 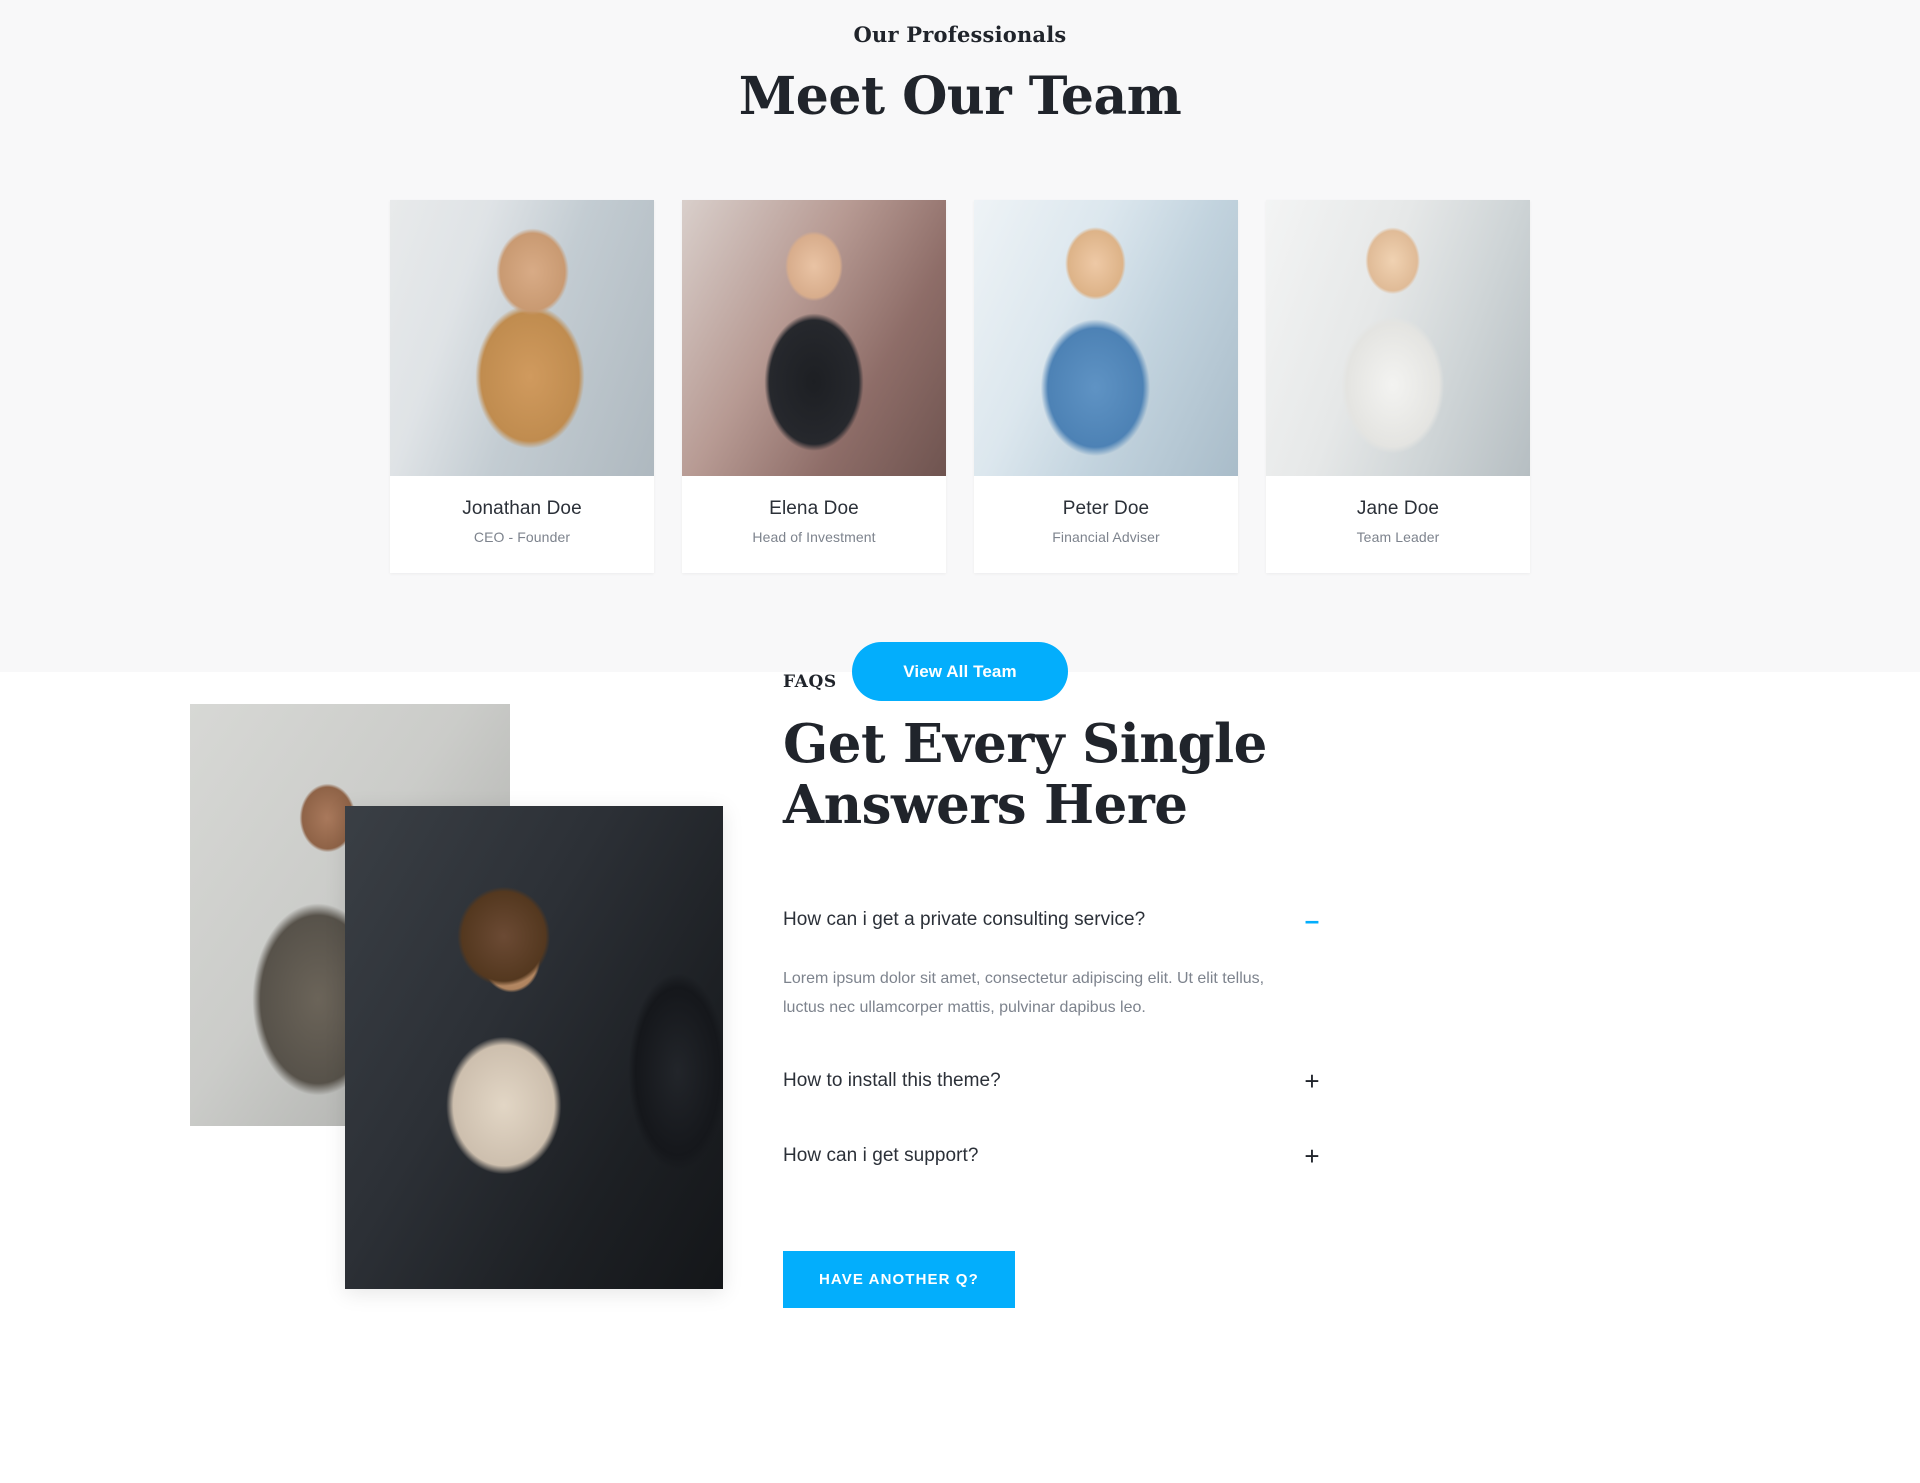 What do you see at coordinates (814, 523) in the screenshot?
I see `team-card-meta: Elena Doe Head of Investment` at bounding box center [814, 523].